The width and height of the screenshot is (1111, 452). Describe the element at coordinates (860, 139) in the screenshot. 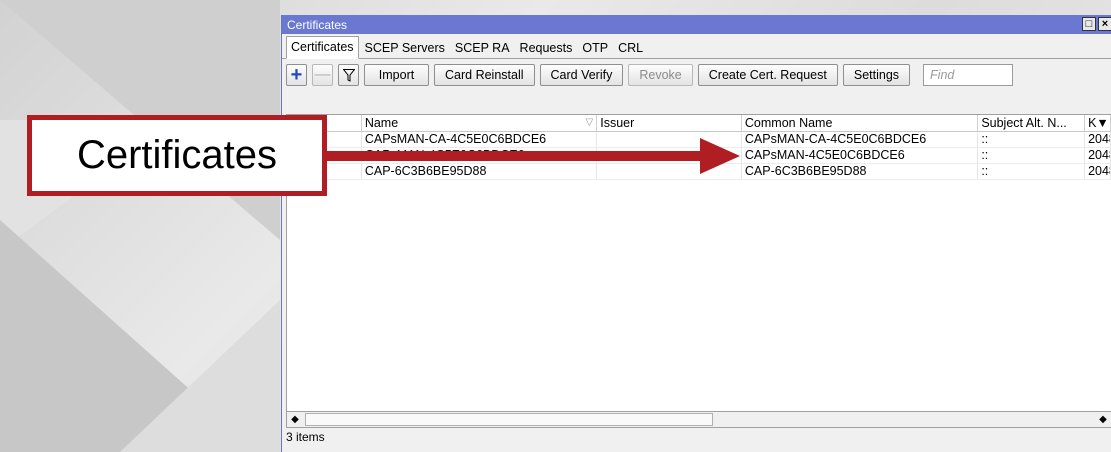

I see `cell-common-name: CAPsMAN-CA-4C5E0C6BDCE6` at that location.